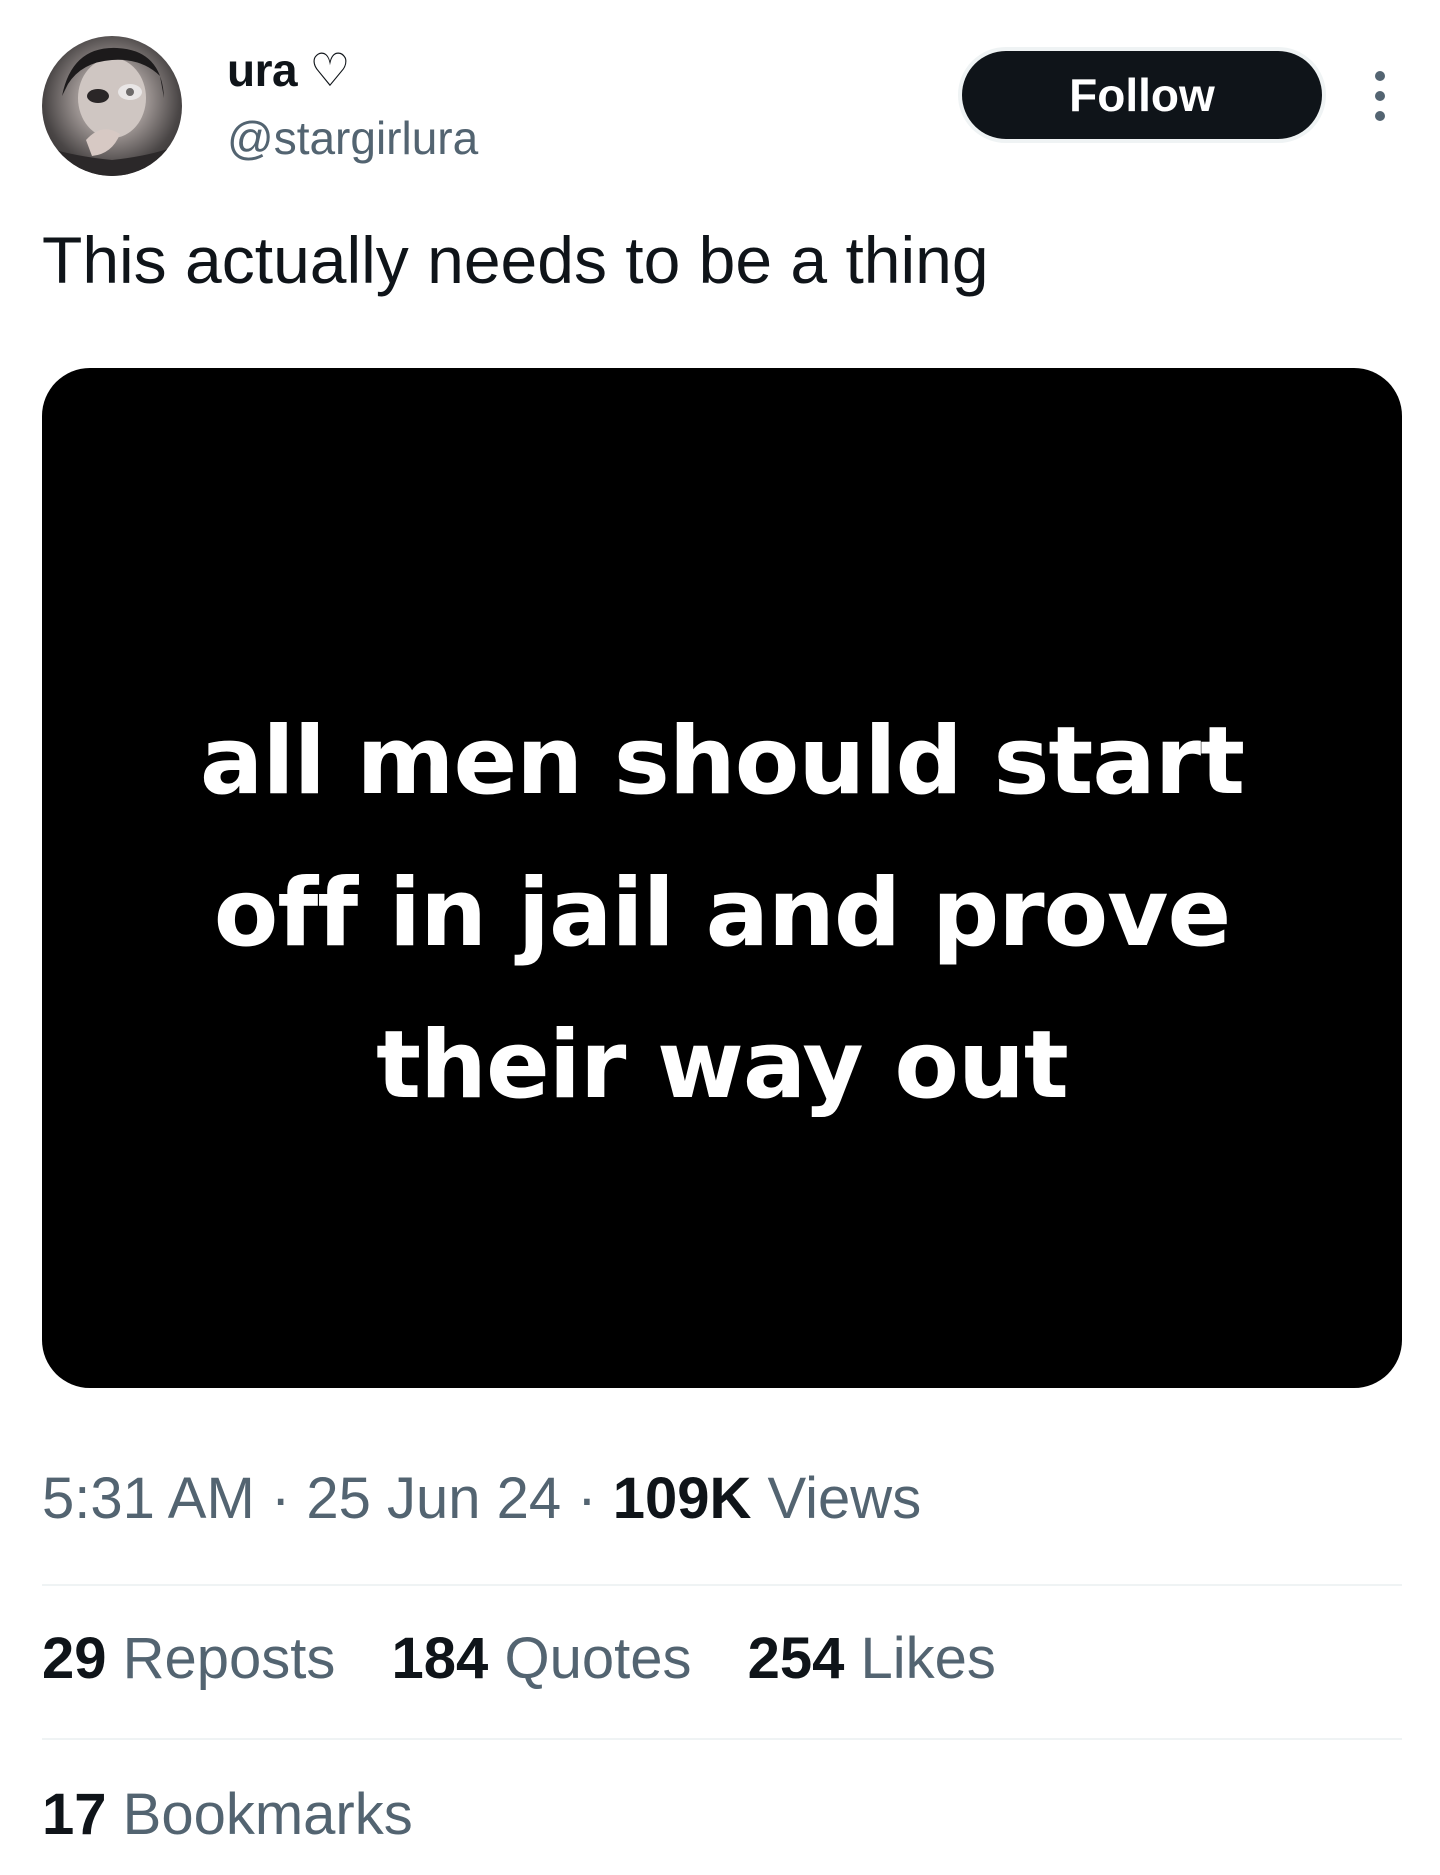  I want to click on engagement-stats: 29 Reposts 184 Quotes 254 Likes, so click(539, 1659).